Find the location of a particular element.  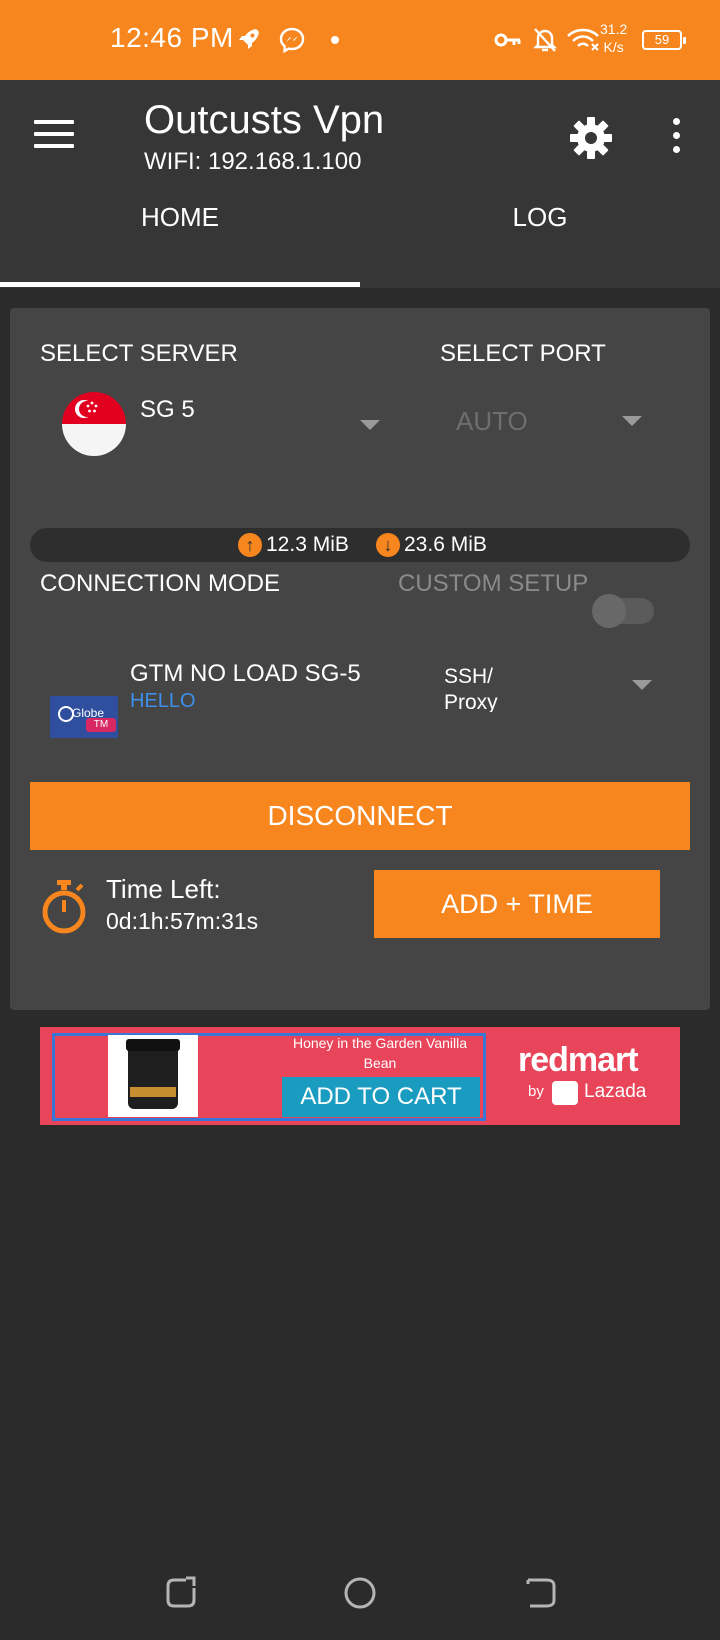

time-left-value: 0d:1h:57m:31s is located at coordinates (182, 921).